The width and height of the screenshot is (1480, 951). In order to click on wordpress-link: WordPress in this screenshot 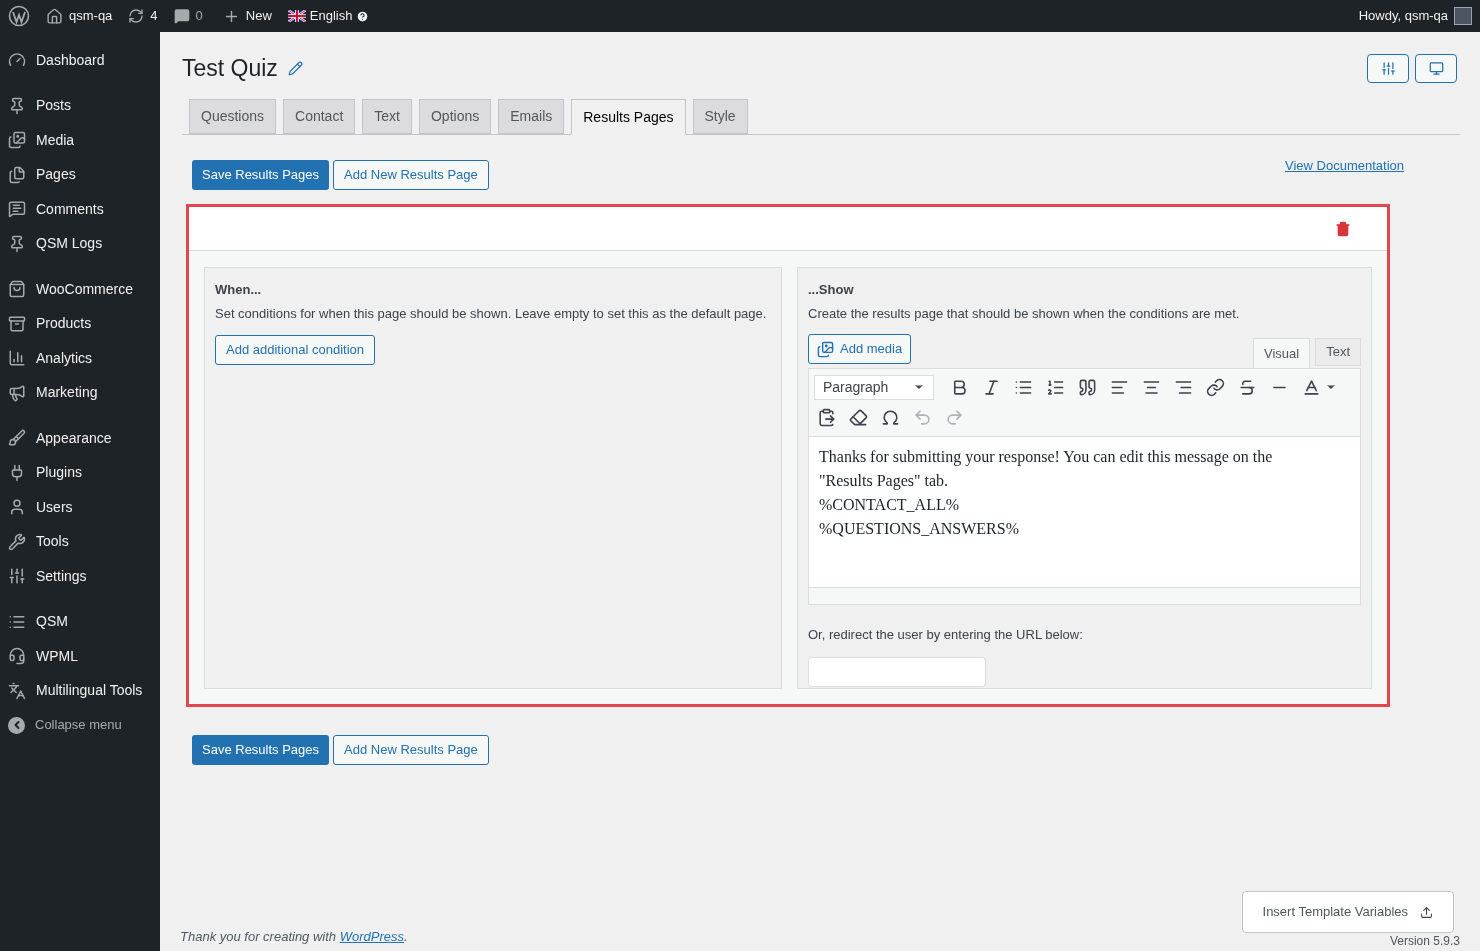, I will do `click(371, 936)`.